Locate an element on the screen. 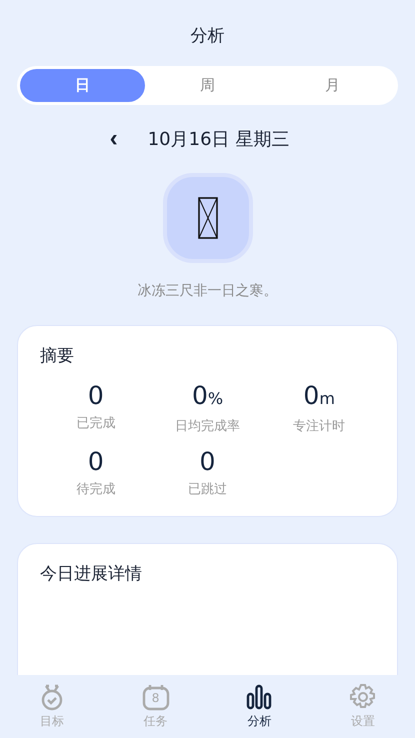 The width and height of the screenshot is (415, 738). page-title: 分析 is located at coordinates (207, 36).